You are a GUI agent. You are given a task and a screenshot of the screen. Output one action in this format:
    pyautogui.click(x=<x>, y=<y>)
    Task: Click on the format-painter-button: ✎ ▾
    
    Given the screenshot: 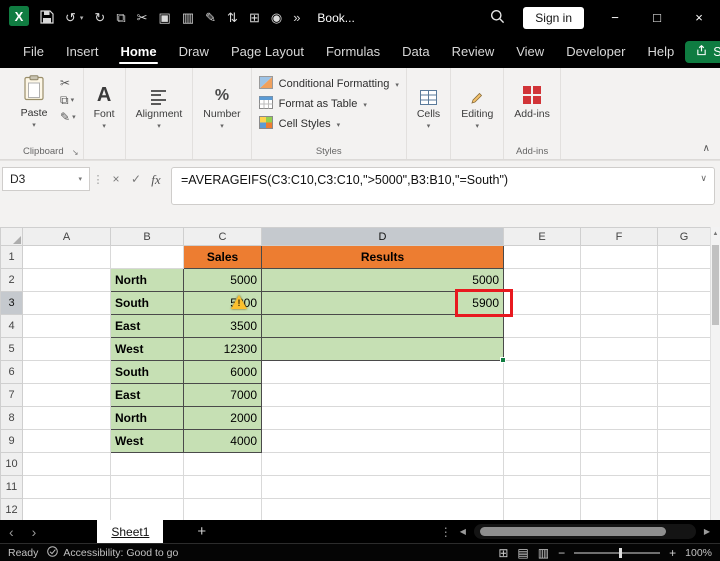 What is the action you would take?
    pyautogui.click(x=68, y=117)
    